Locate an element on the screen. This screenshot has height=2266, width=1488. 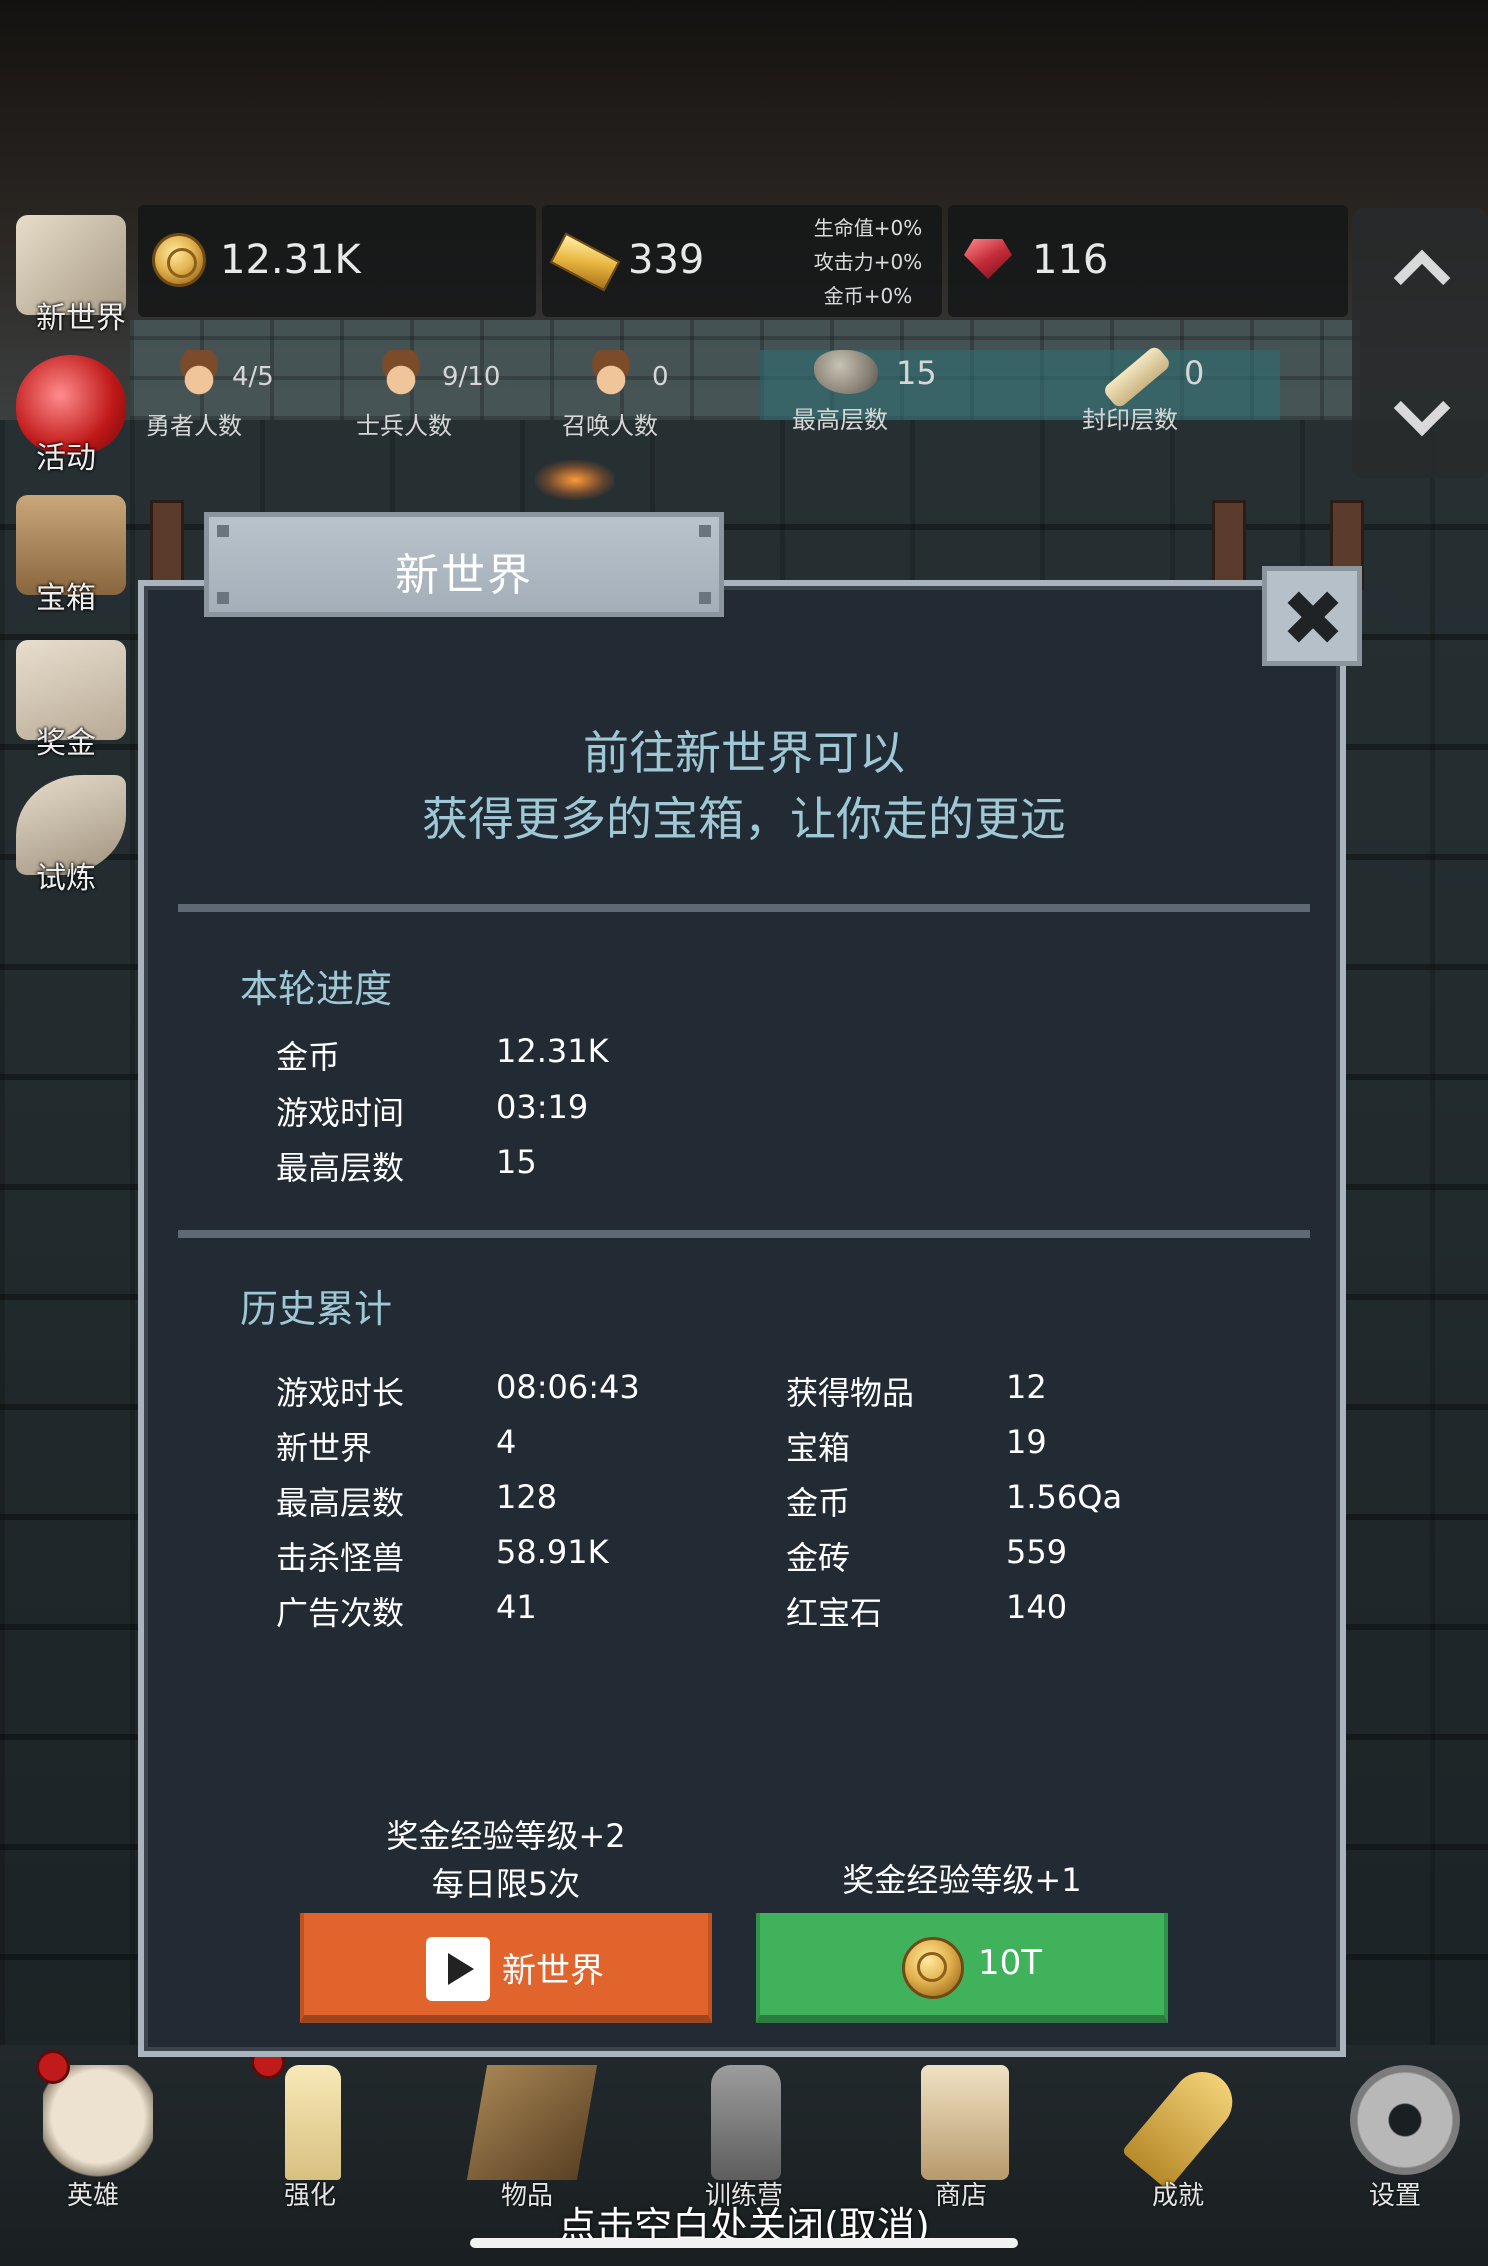
history-row-label: 宝箱 is located at coordinates (818, 1448).